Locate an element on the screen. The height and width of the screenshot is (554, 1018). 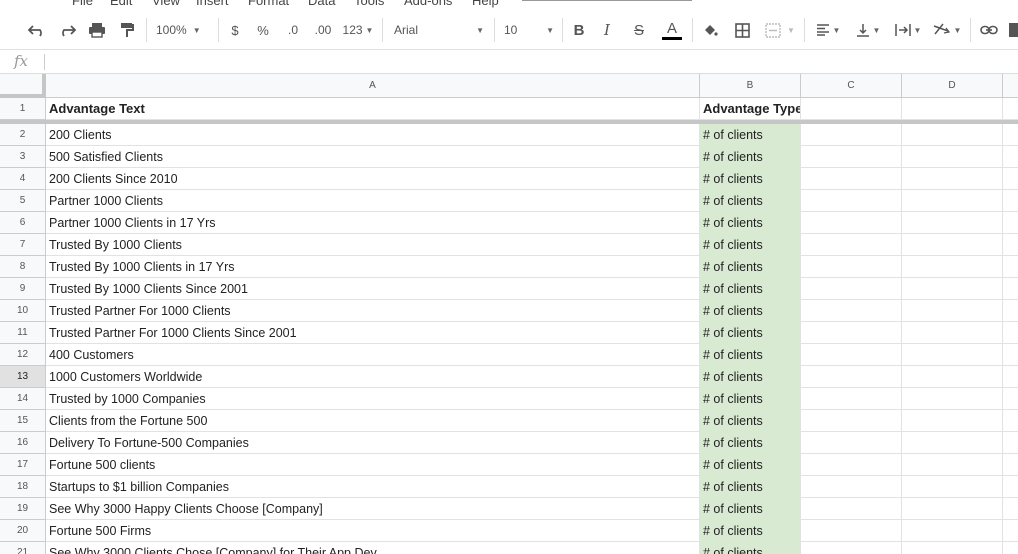
column-header-b: B is located at coordinates (750, 86).